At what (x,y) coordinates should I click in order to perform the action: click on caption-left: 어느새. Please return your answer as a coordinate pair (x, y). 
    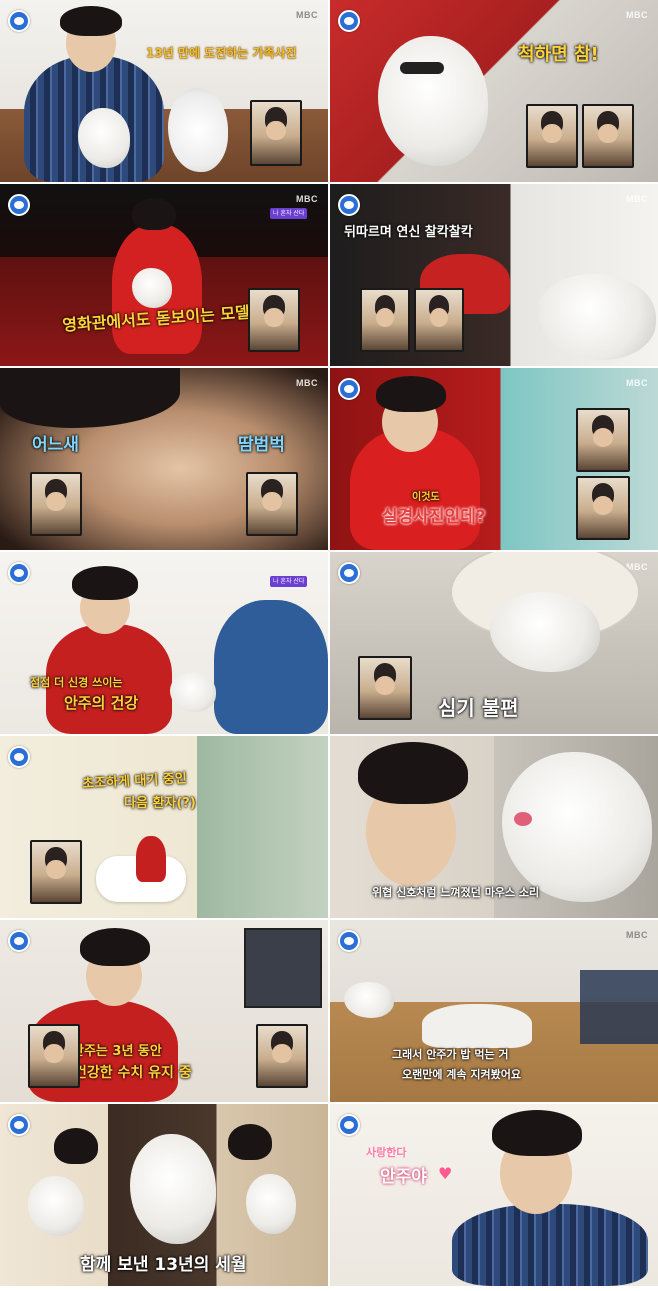
    Looking at the image, I should click on (55, 445).